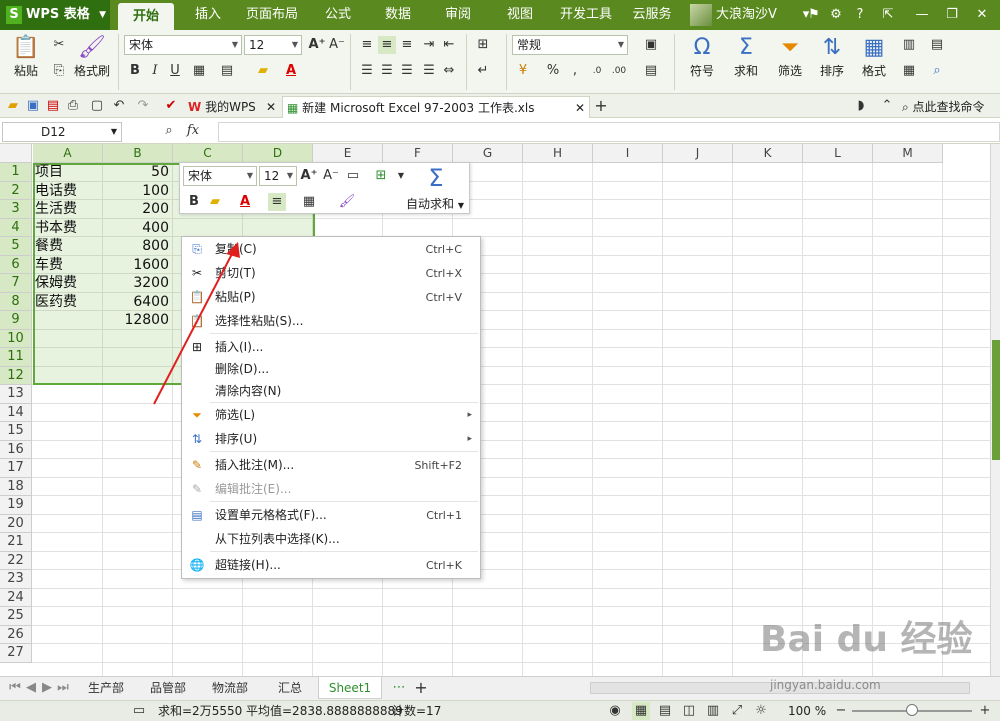  I want to click on cell-b2: 100, so click(137, 191).